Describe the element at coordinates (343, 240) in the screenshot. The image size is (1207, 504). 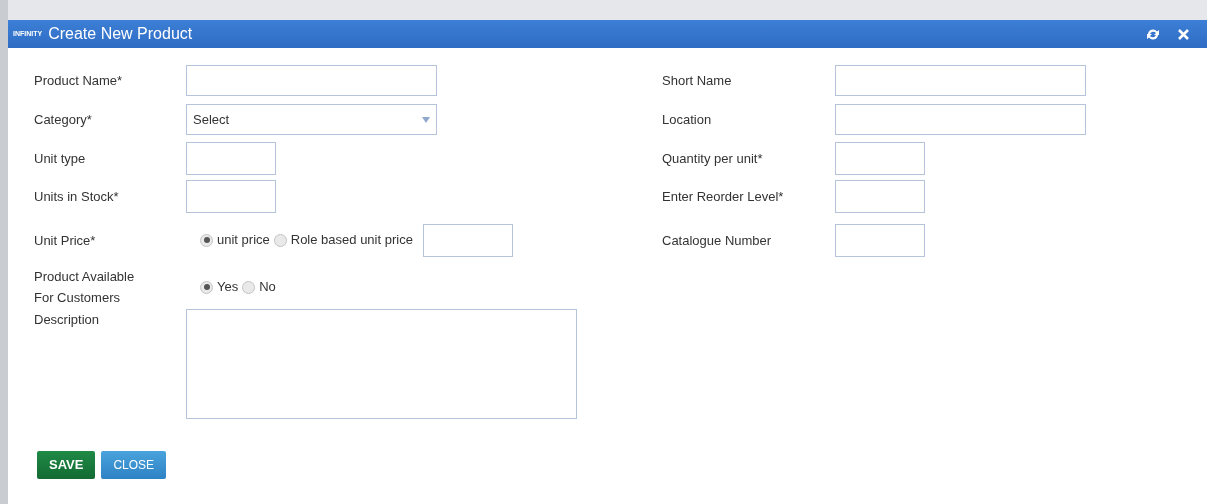
I see `radio-option: Role based unit price` at that location.